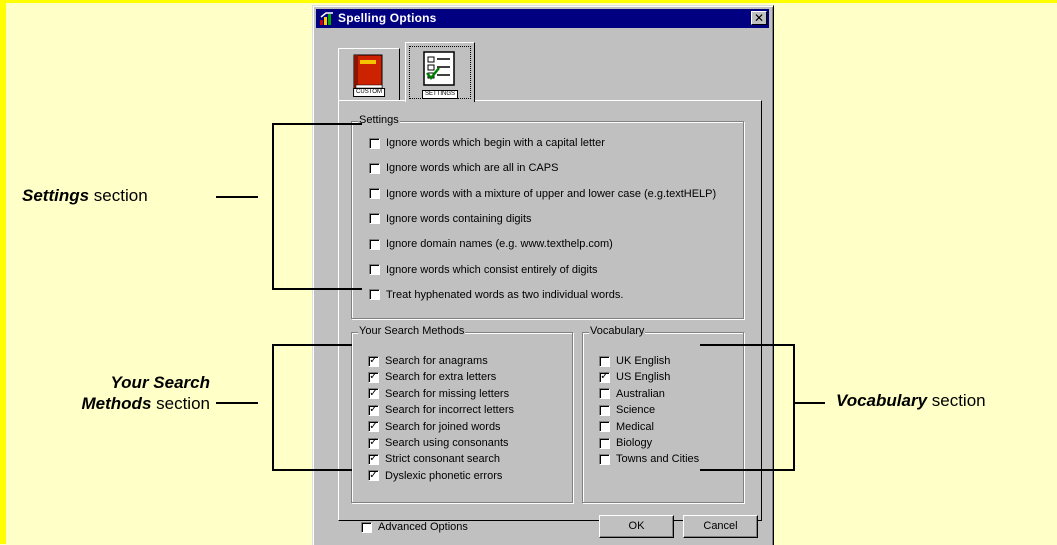 Image resolution: width=1057 pixels, height=545 pixels. Describe the element at coordinates (643, 377) in the screenshot. I see `vocabulary-option-label: US English` at that location.